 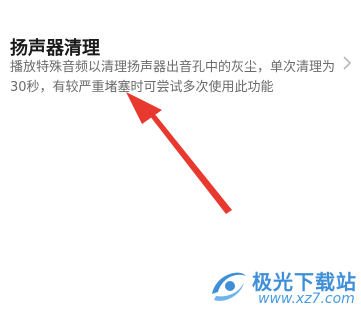 What do you see at coordinates (306, 299) in the screenshot?
I see `watermark-url: www.xz7.com` at bounding box center [306, 299].